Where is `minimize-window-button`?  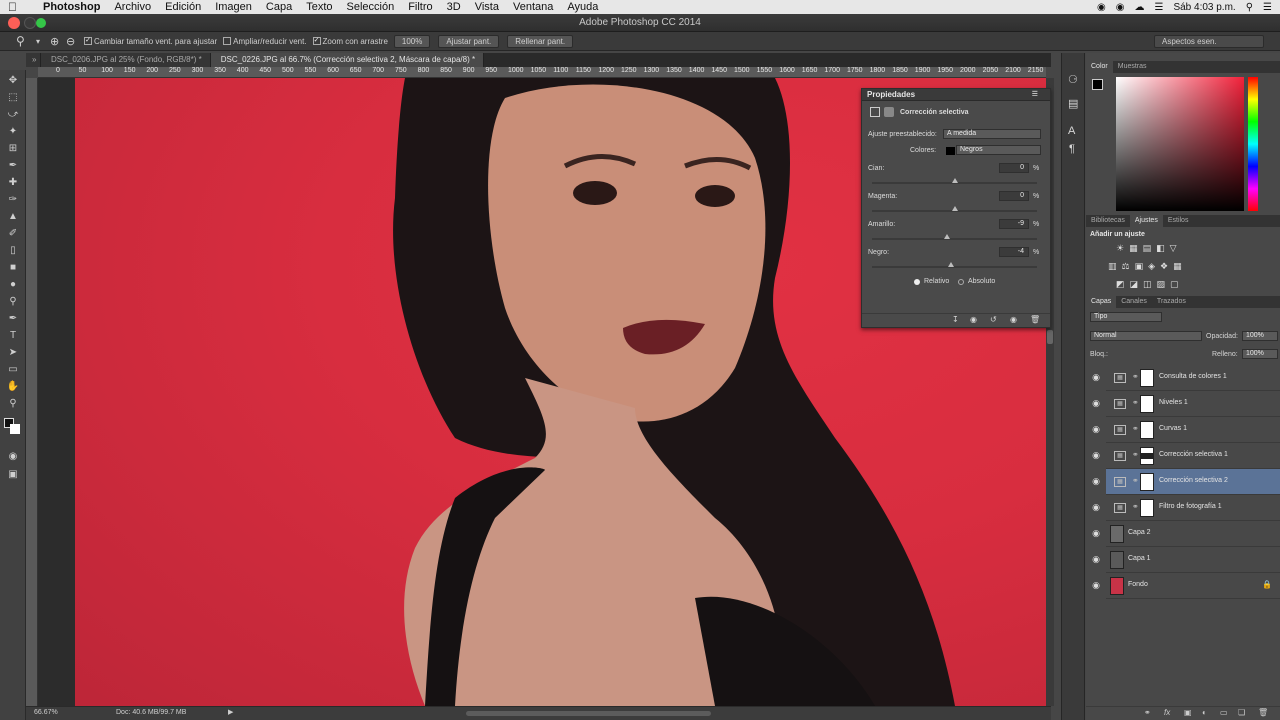
minimize-window-button is located at coordinates (30, 23).